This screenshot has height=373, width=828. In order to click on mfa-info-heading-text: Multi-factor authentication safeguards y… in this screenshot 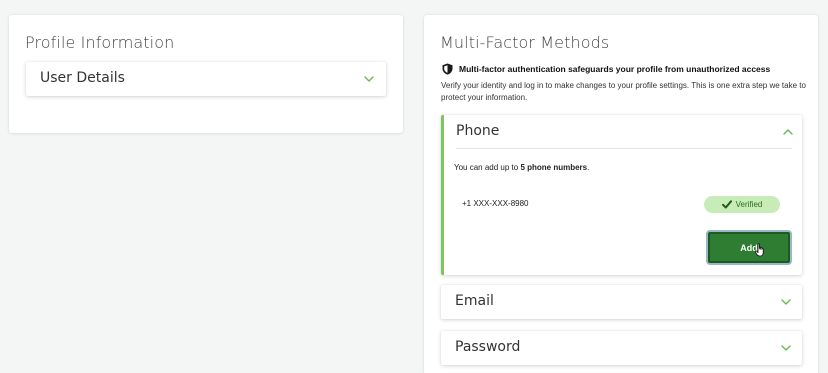, I will do `click(615, 69)`.